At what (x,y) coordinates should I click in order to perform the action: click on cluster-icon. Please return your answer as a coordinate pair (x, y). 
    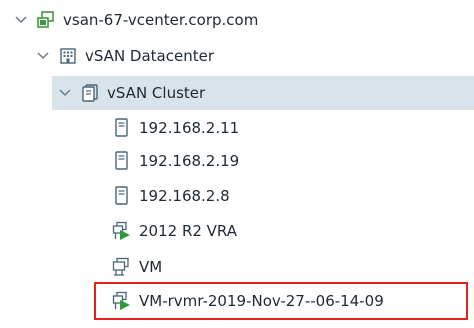
    Looking at the image, I should click on (90, 93).